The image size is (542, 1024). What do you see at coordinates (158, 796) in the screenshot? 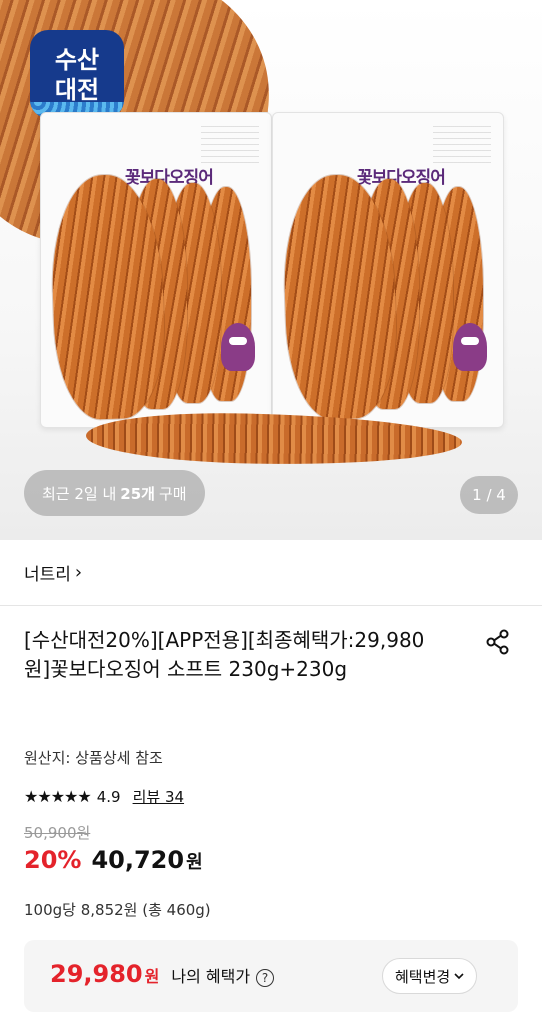
I see `review-link: 리뷰 34` at bounding box center [158, 796].